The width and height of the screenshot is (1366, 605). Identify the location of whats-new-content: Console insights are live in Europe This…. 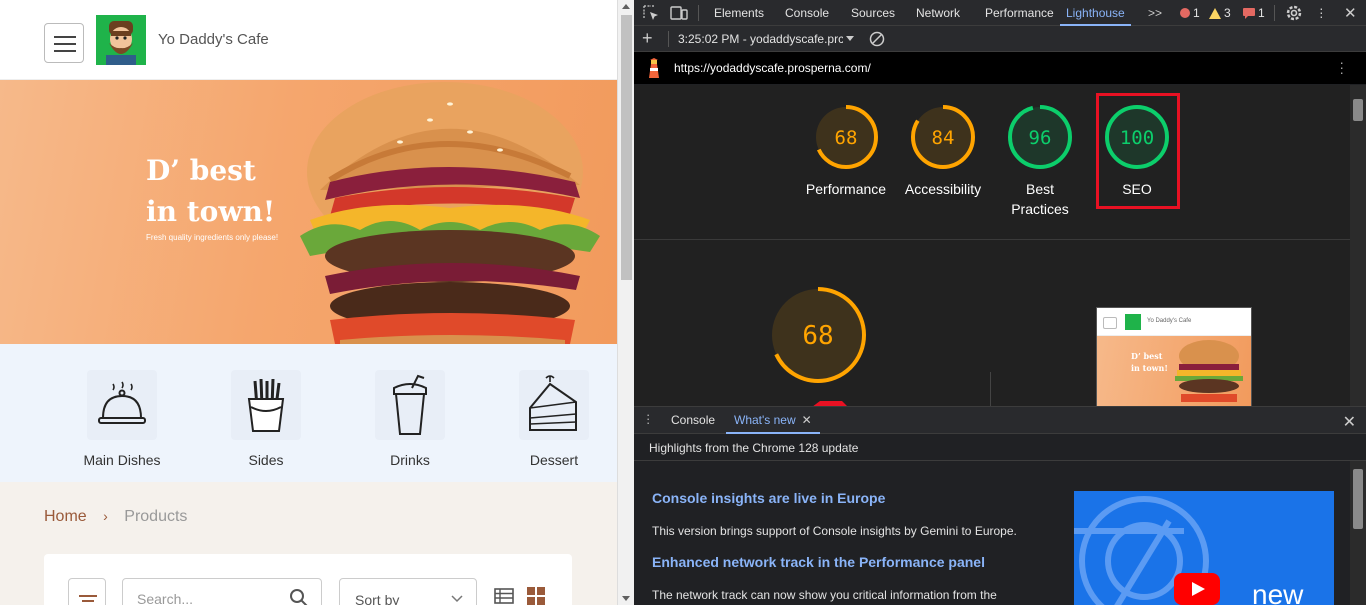
(992, 533).